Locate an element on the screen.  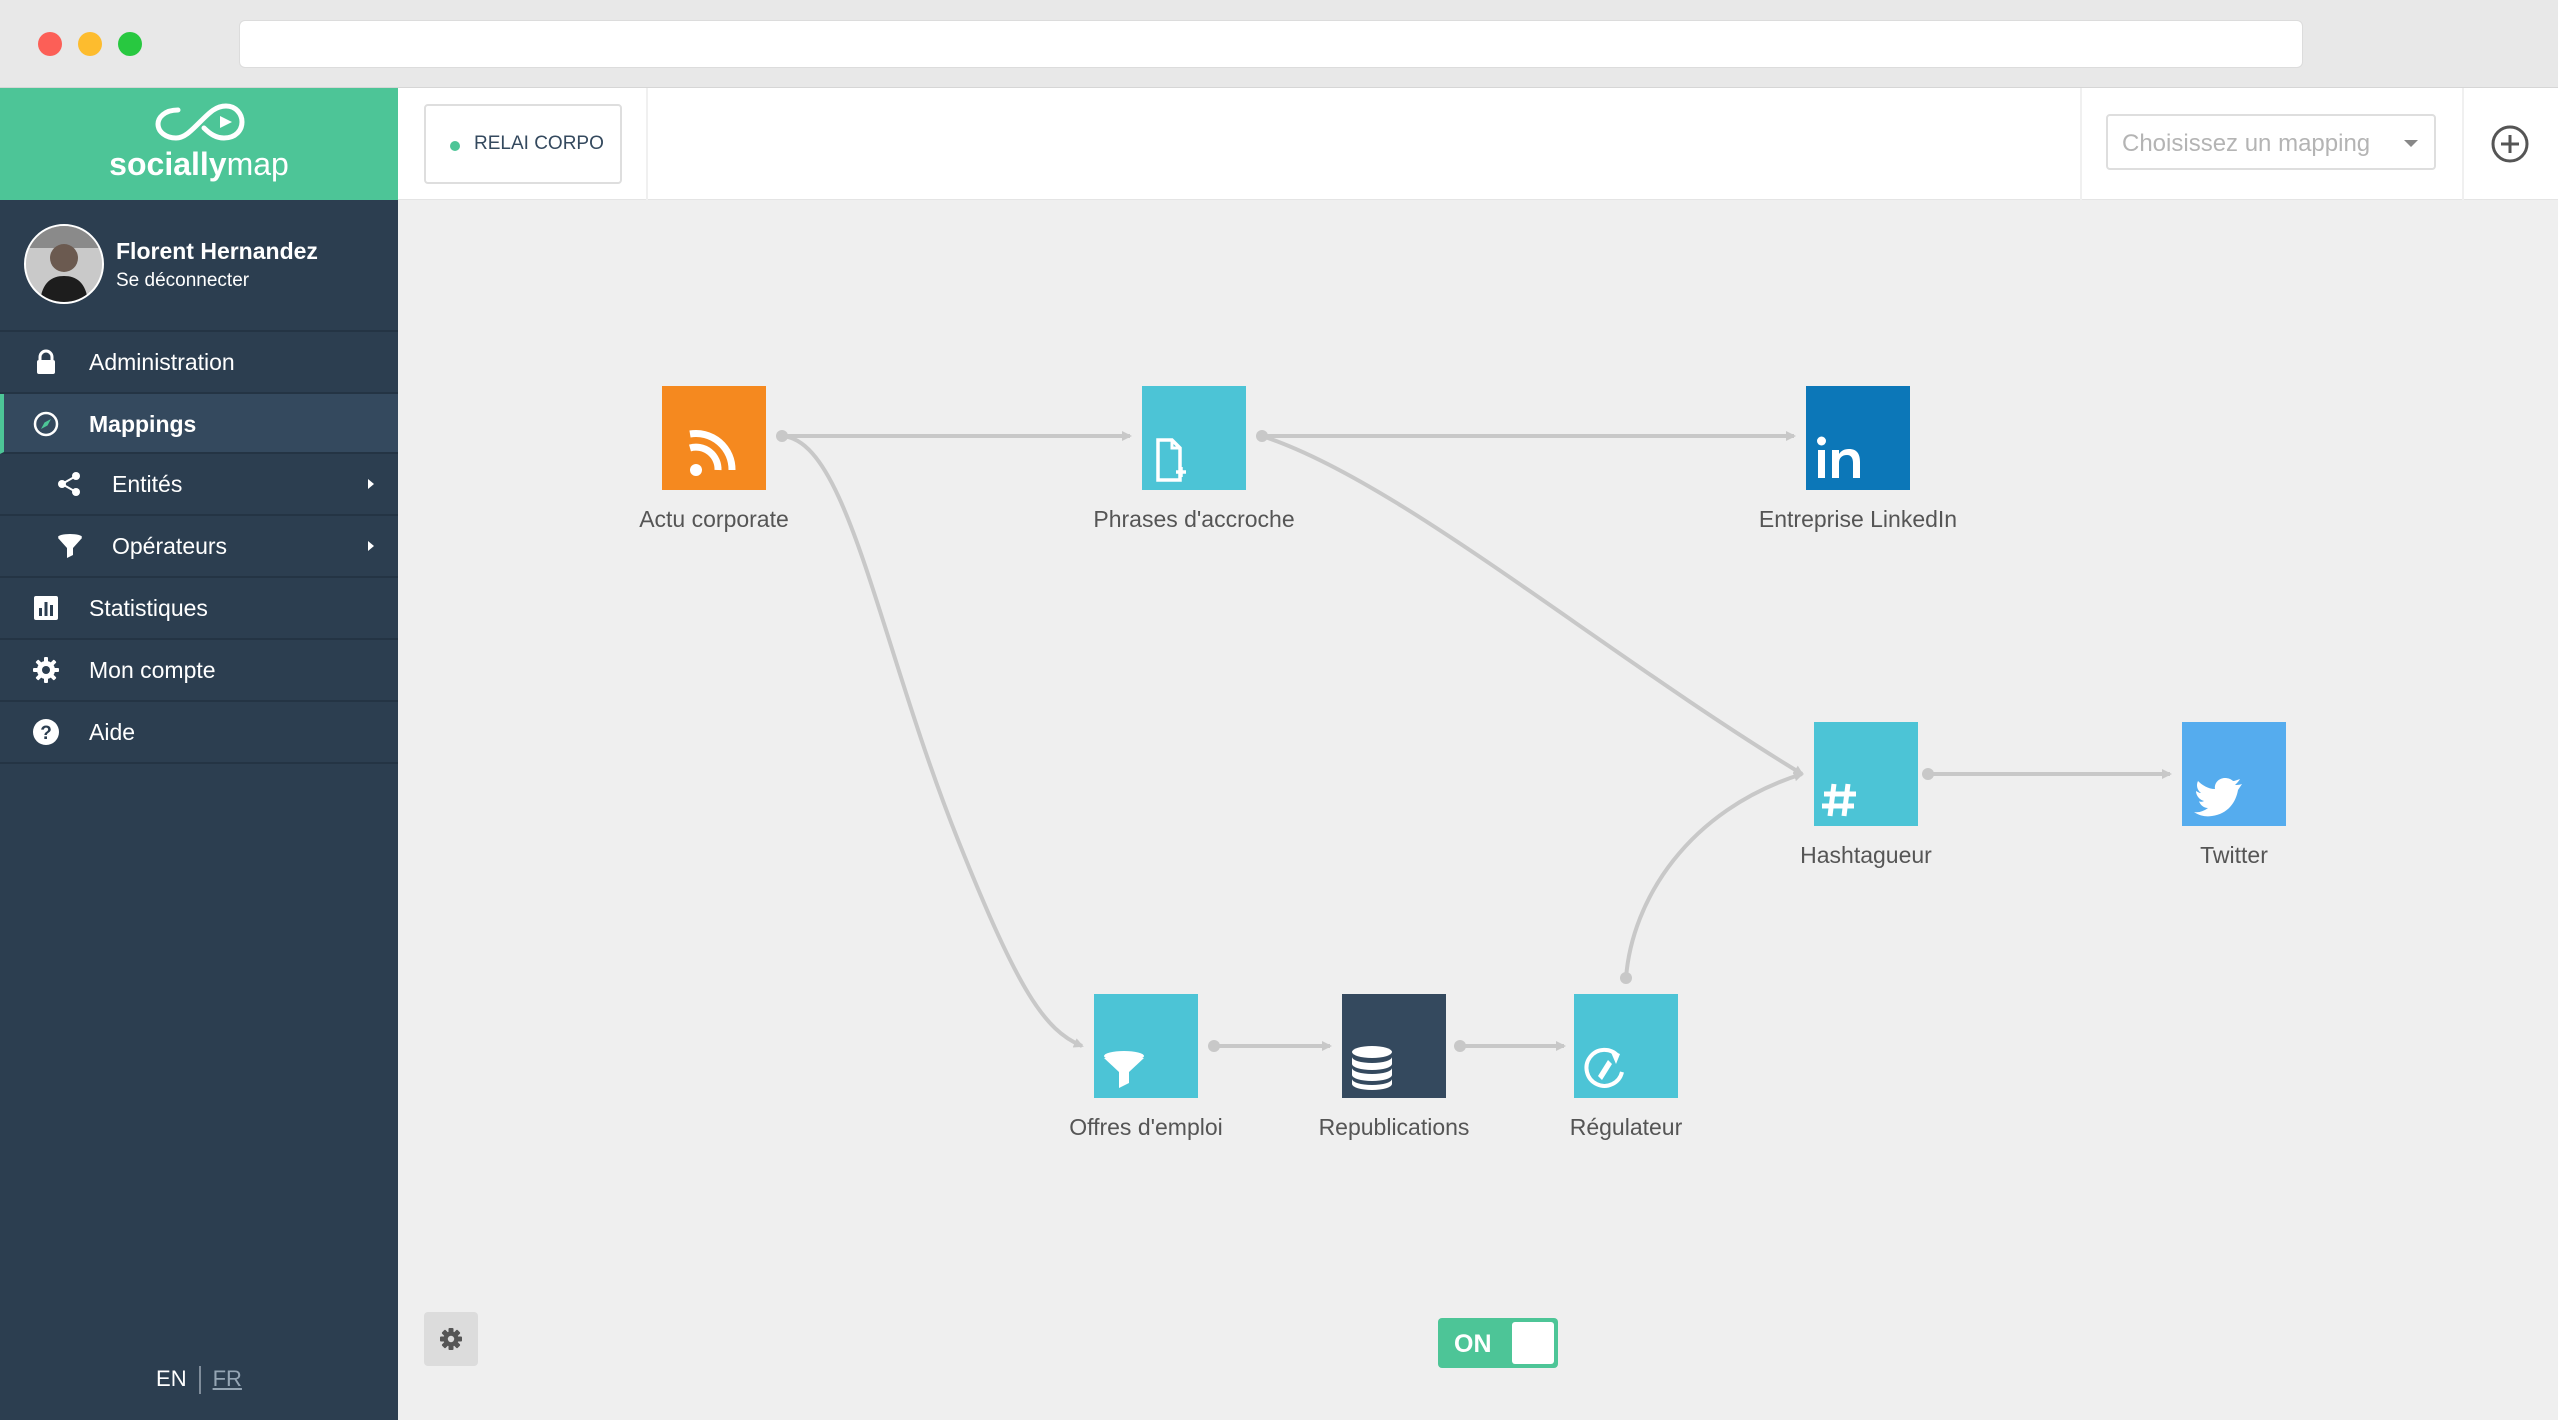
node-regulateur: Régulateur is located at coordinates (1626, 1067).